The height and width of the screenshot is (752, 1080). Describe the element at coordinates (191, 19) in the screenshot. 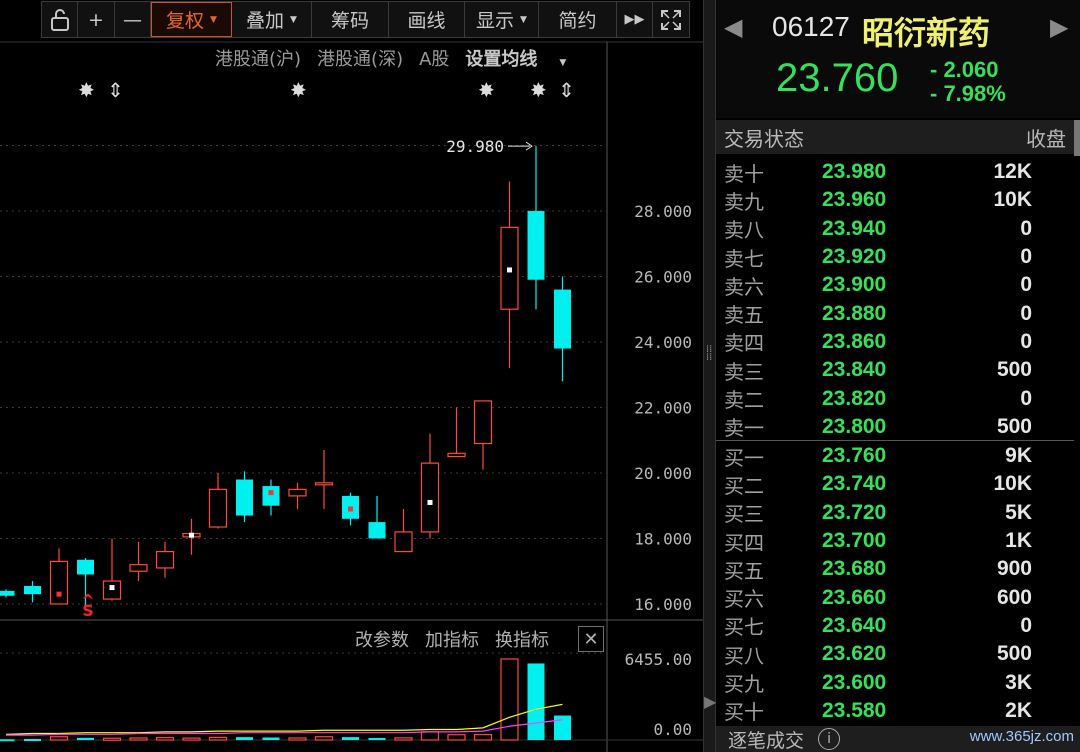

I see `adjust-rights-button: 复权 ▼` at that location.